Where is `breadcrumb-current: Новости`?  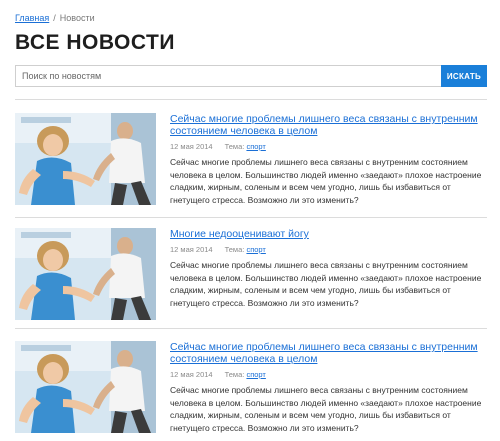 breadcrumb-current: Новости is located at coordinates (77, 18).